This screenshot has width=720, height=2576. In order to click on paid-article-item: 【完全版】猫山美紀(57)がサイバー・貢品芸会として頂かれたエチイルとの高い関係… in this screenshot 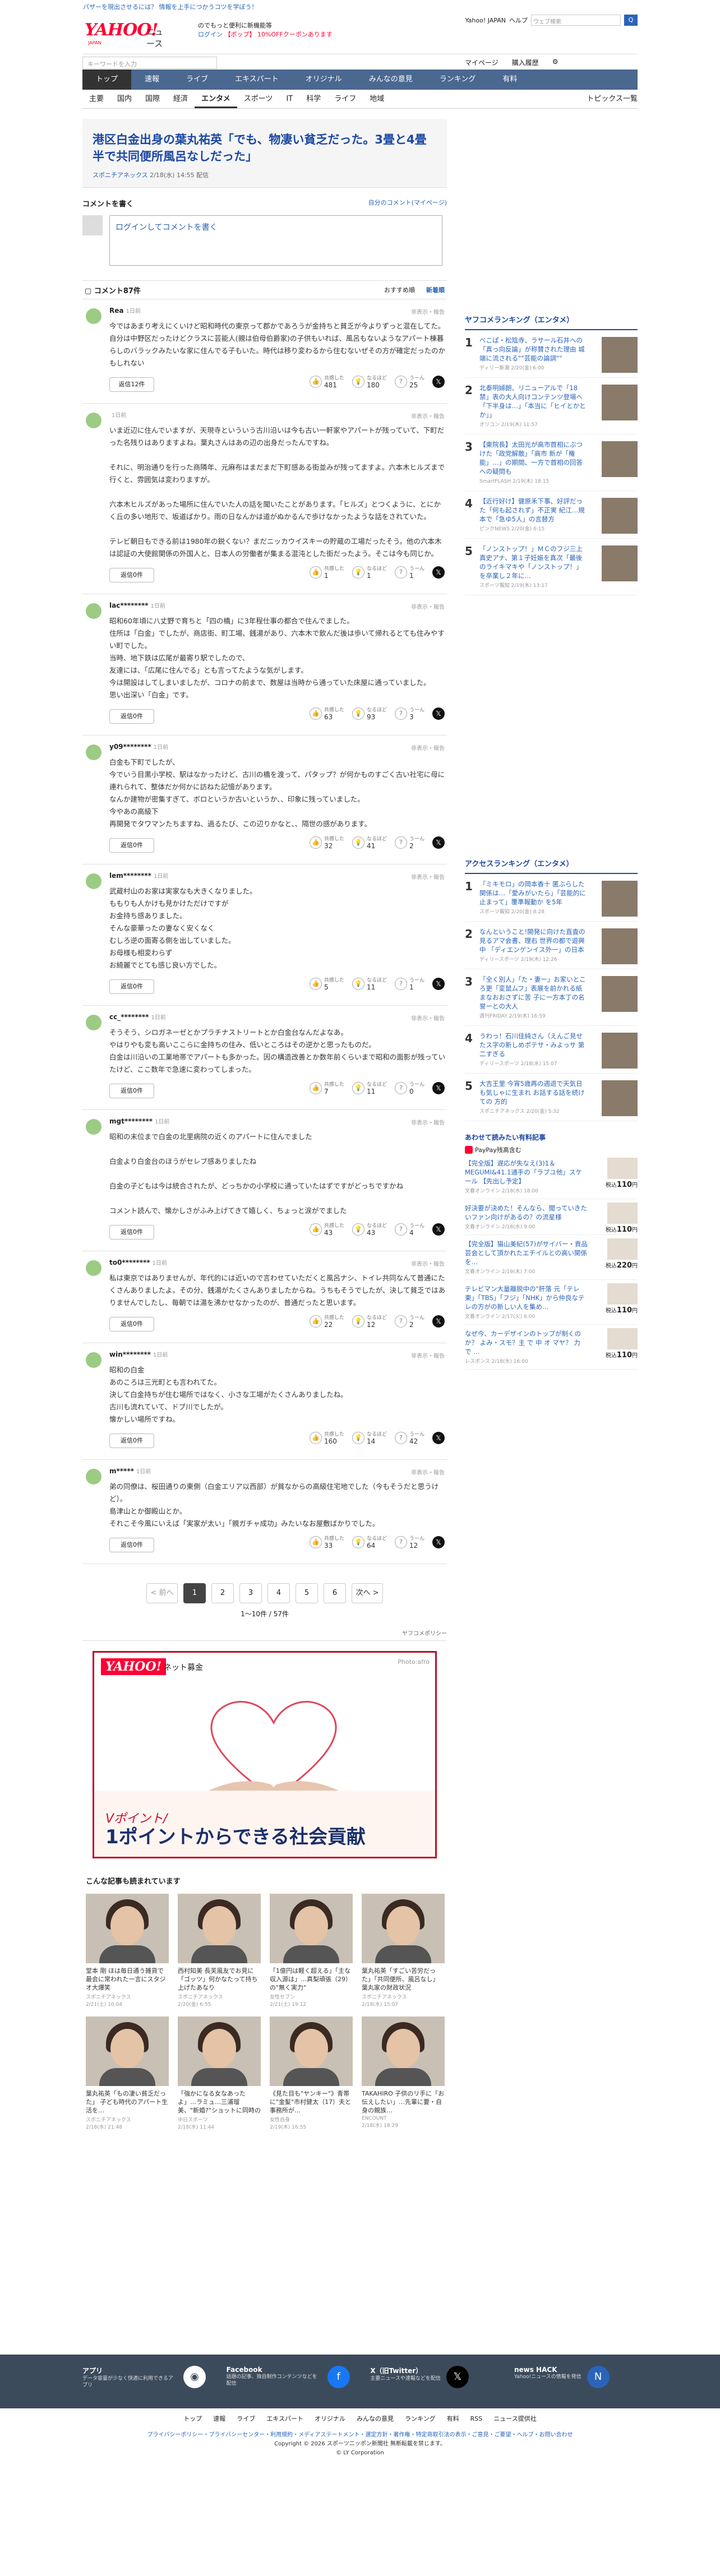, I will do `click(551, 1257)`.